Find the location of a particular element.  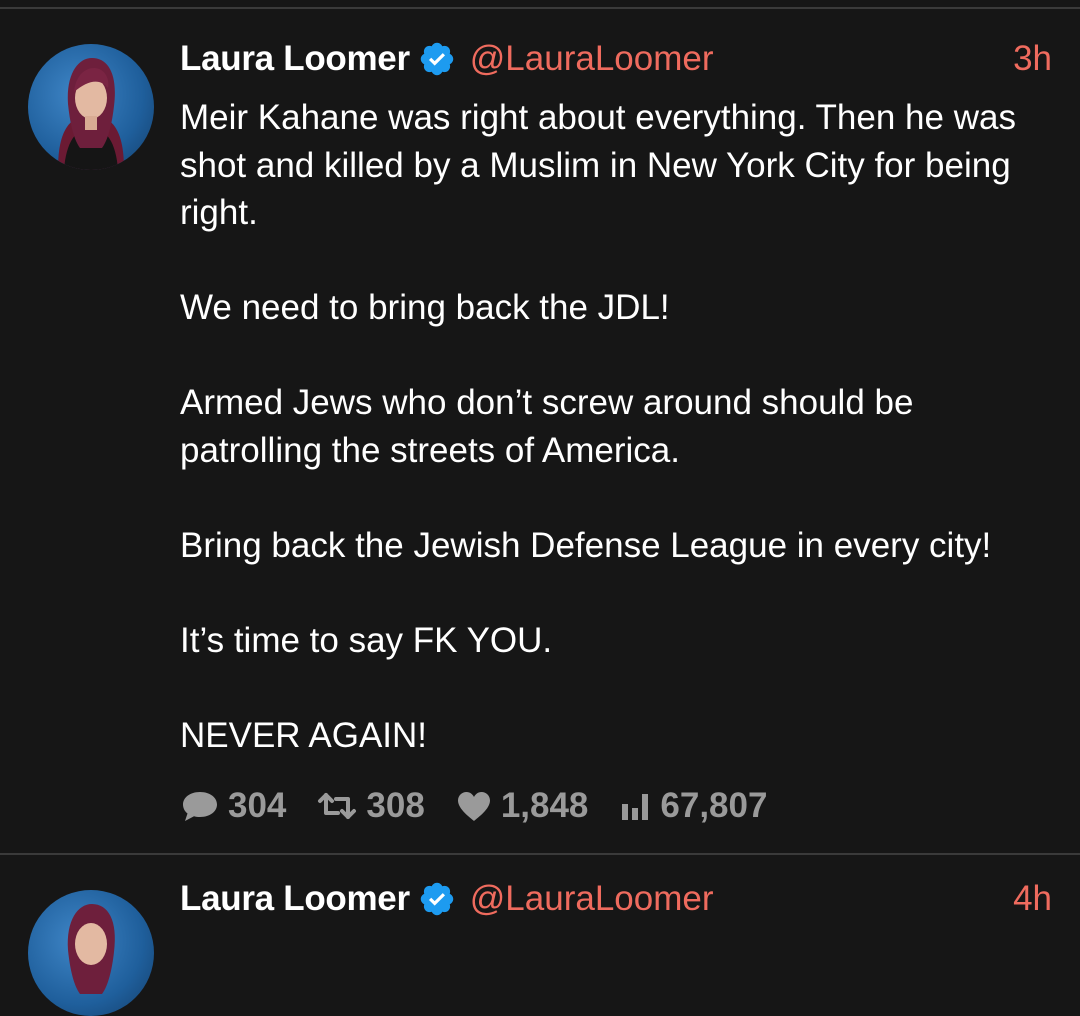

top-divider is located at coordinates (540, 8).